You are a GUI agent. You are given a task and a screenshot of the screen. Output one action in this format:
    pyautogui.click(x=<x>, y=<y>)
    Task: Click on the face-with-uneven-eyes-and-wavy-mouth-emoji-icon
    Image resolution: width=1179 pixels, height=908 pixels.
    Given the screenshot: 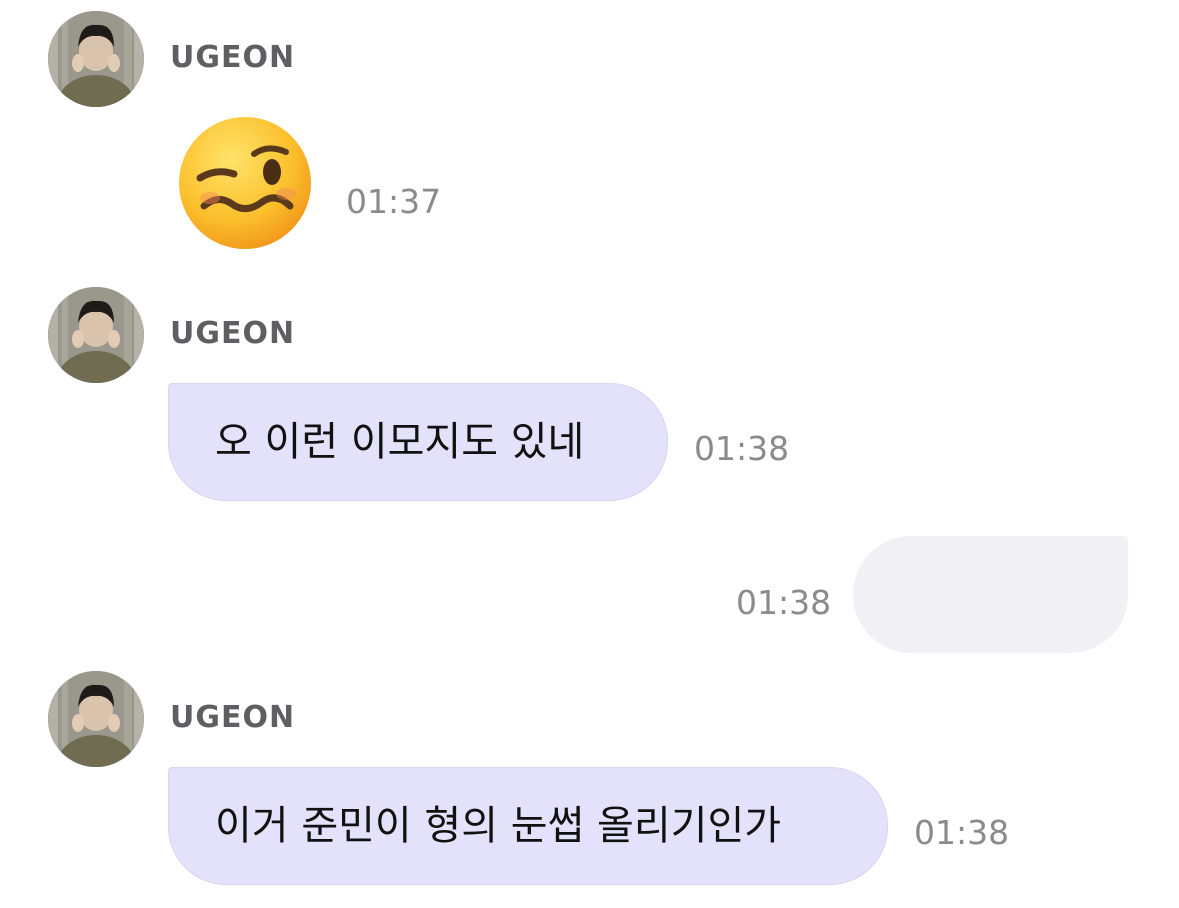 What is the action you would take?
    pyautogui.click(x=245, y=183)
    